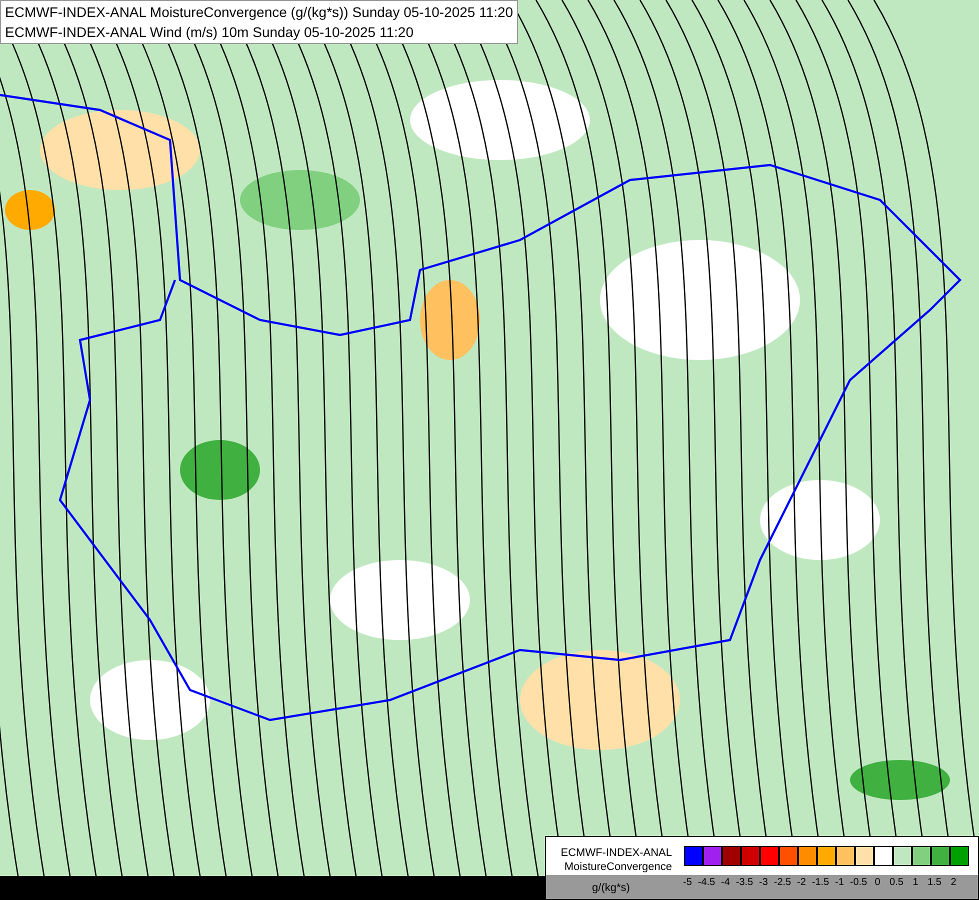 Image resolution: width=979 pixels, height=900 pixels. What do you see at coordinates (878, 883) in the screenshot?
I see `legend-tick-label: 0` at bounding box center [878, 883].